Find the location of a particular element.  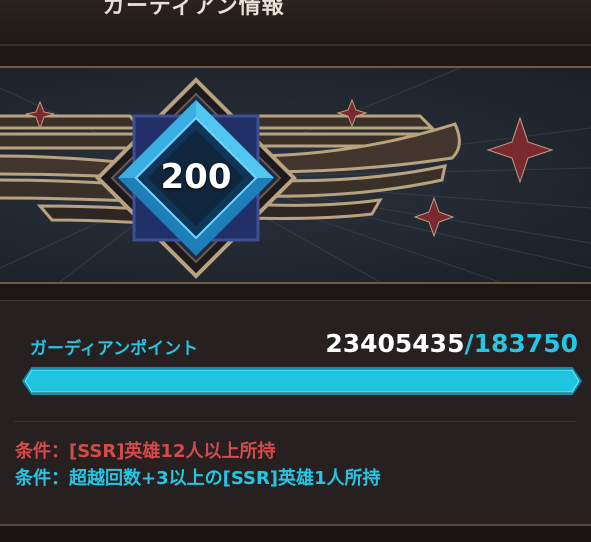

points-max: 183750 is located at coordinates (525, 343).